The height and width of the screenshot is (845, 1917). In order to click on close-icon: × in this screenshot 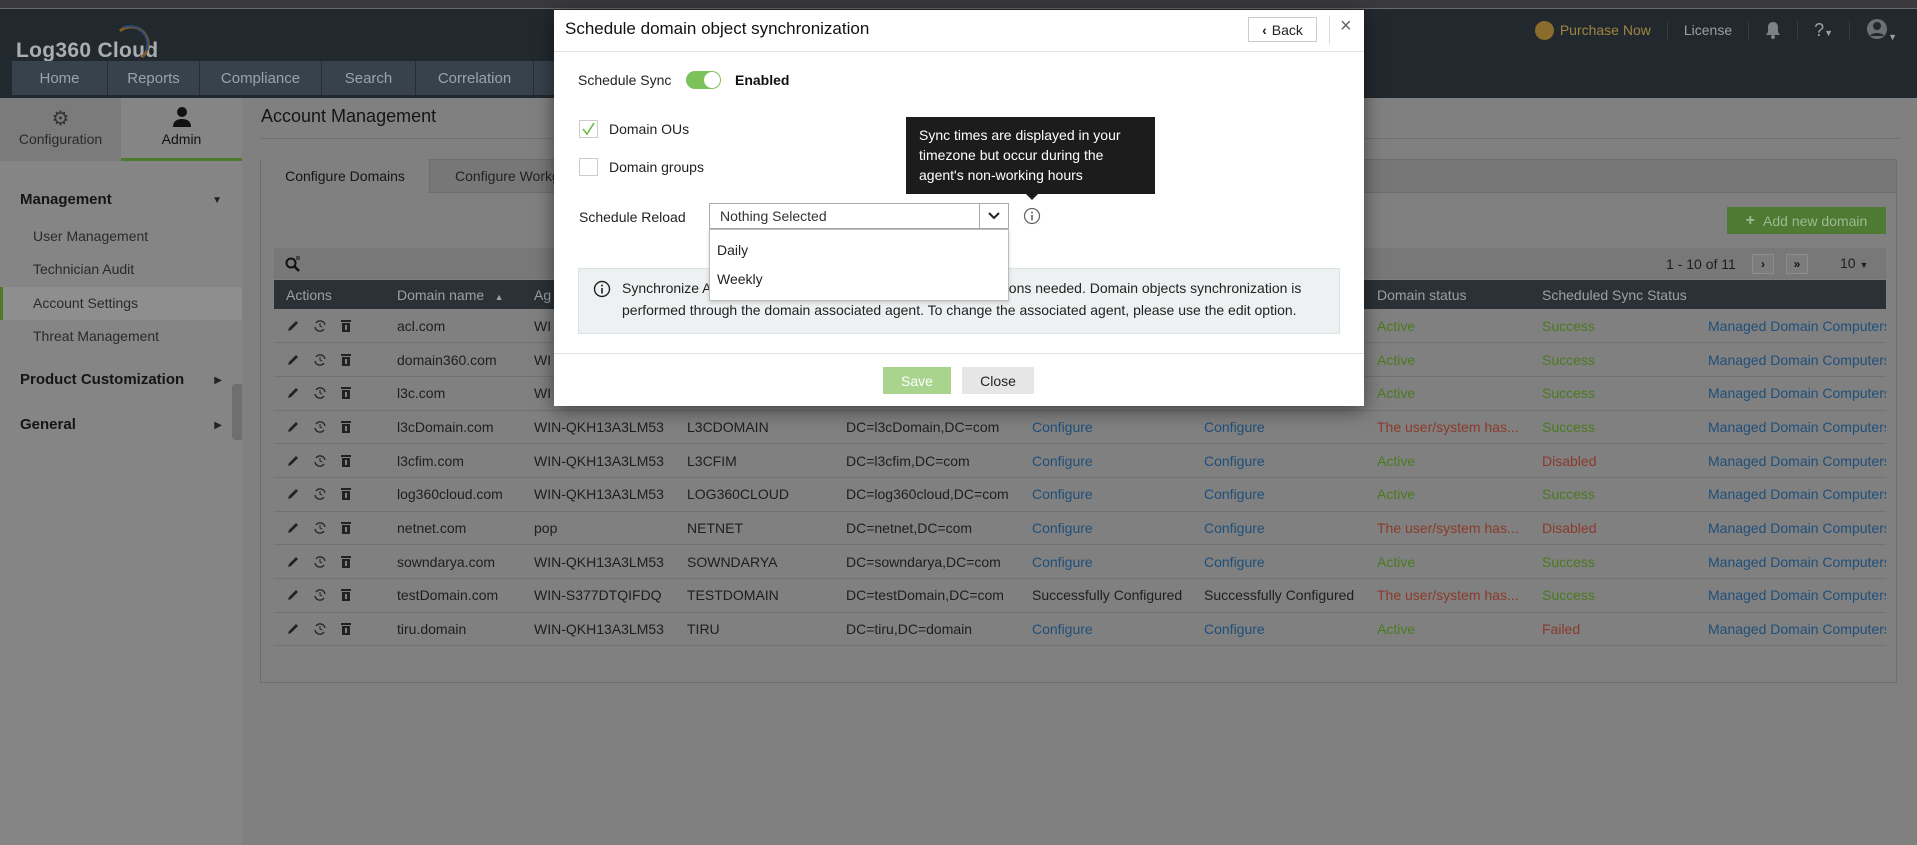, I will do `click(1346, 26)`.